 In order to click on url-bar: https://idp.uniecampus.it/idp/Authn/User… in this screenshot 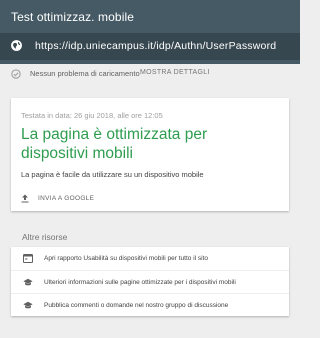, I will do `click(150, 46)`.